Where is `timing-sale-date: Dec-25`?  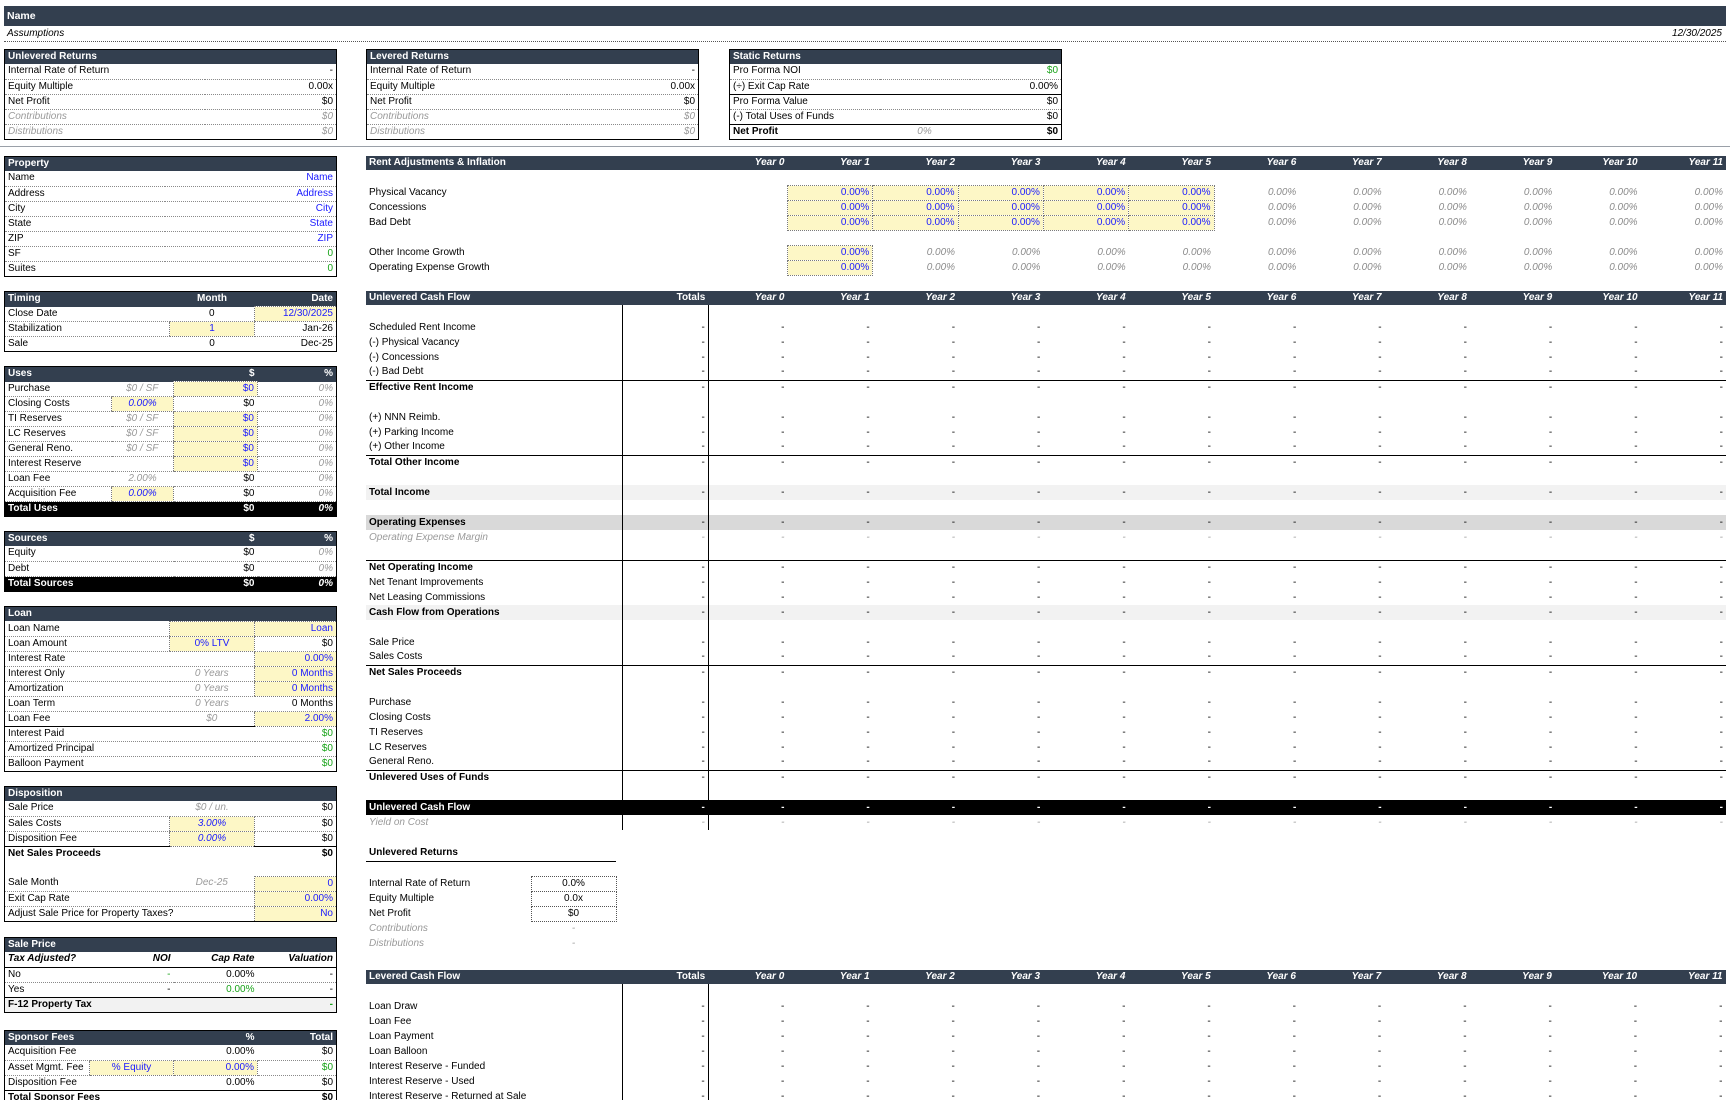 timing-sale-date: Dec-25 is located at coordinates (296, 344).